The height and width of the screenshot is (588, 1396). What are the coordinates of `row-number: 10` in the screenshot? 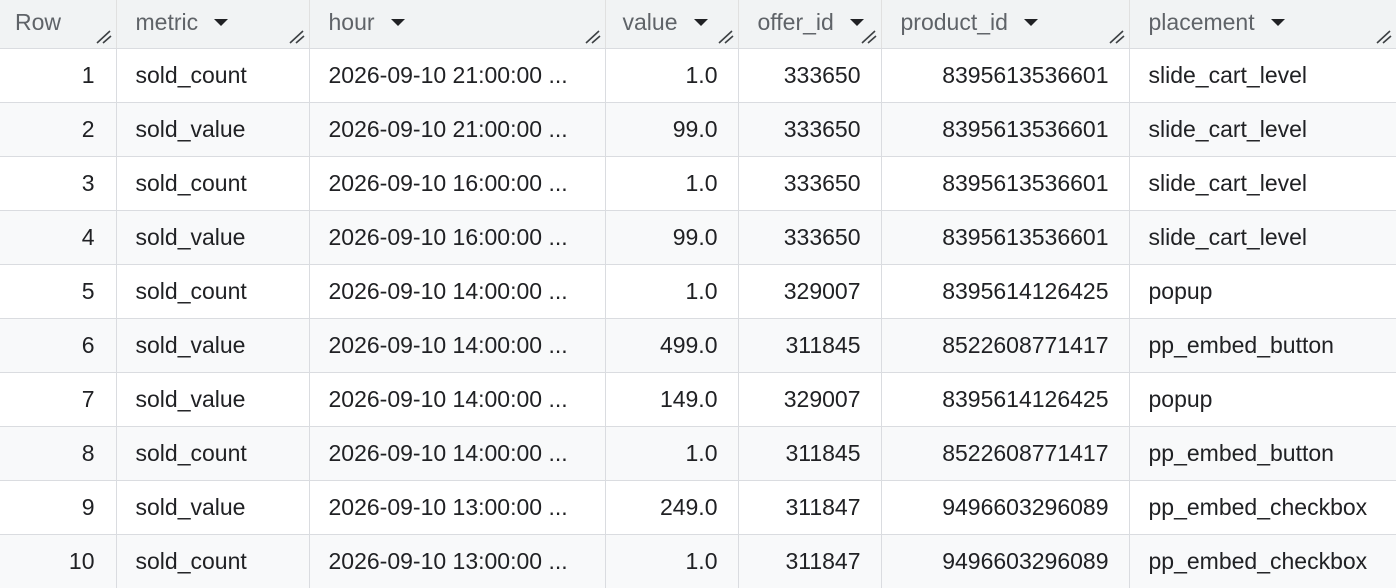 It's located at (58, 561).